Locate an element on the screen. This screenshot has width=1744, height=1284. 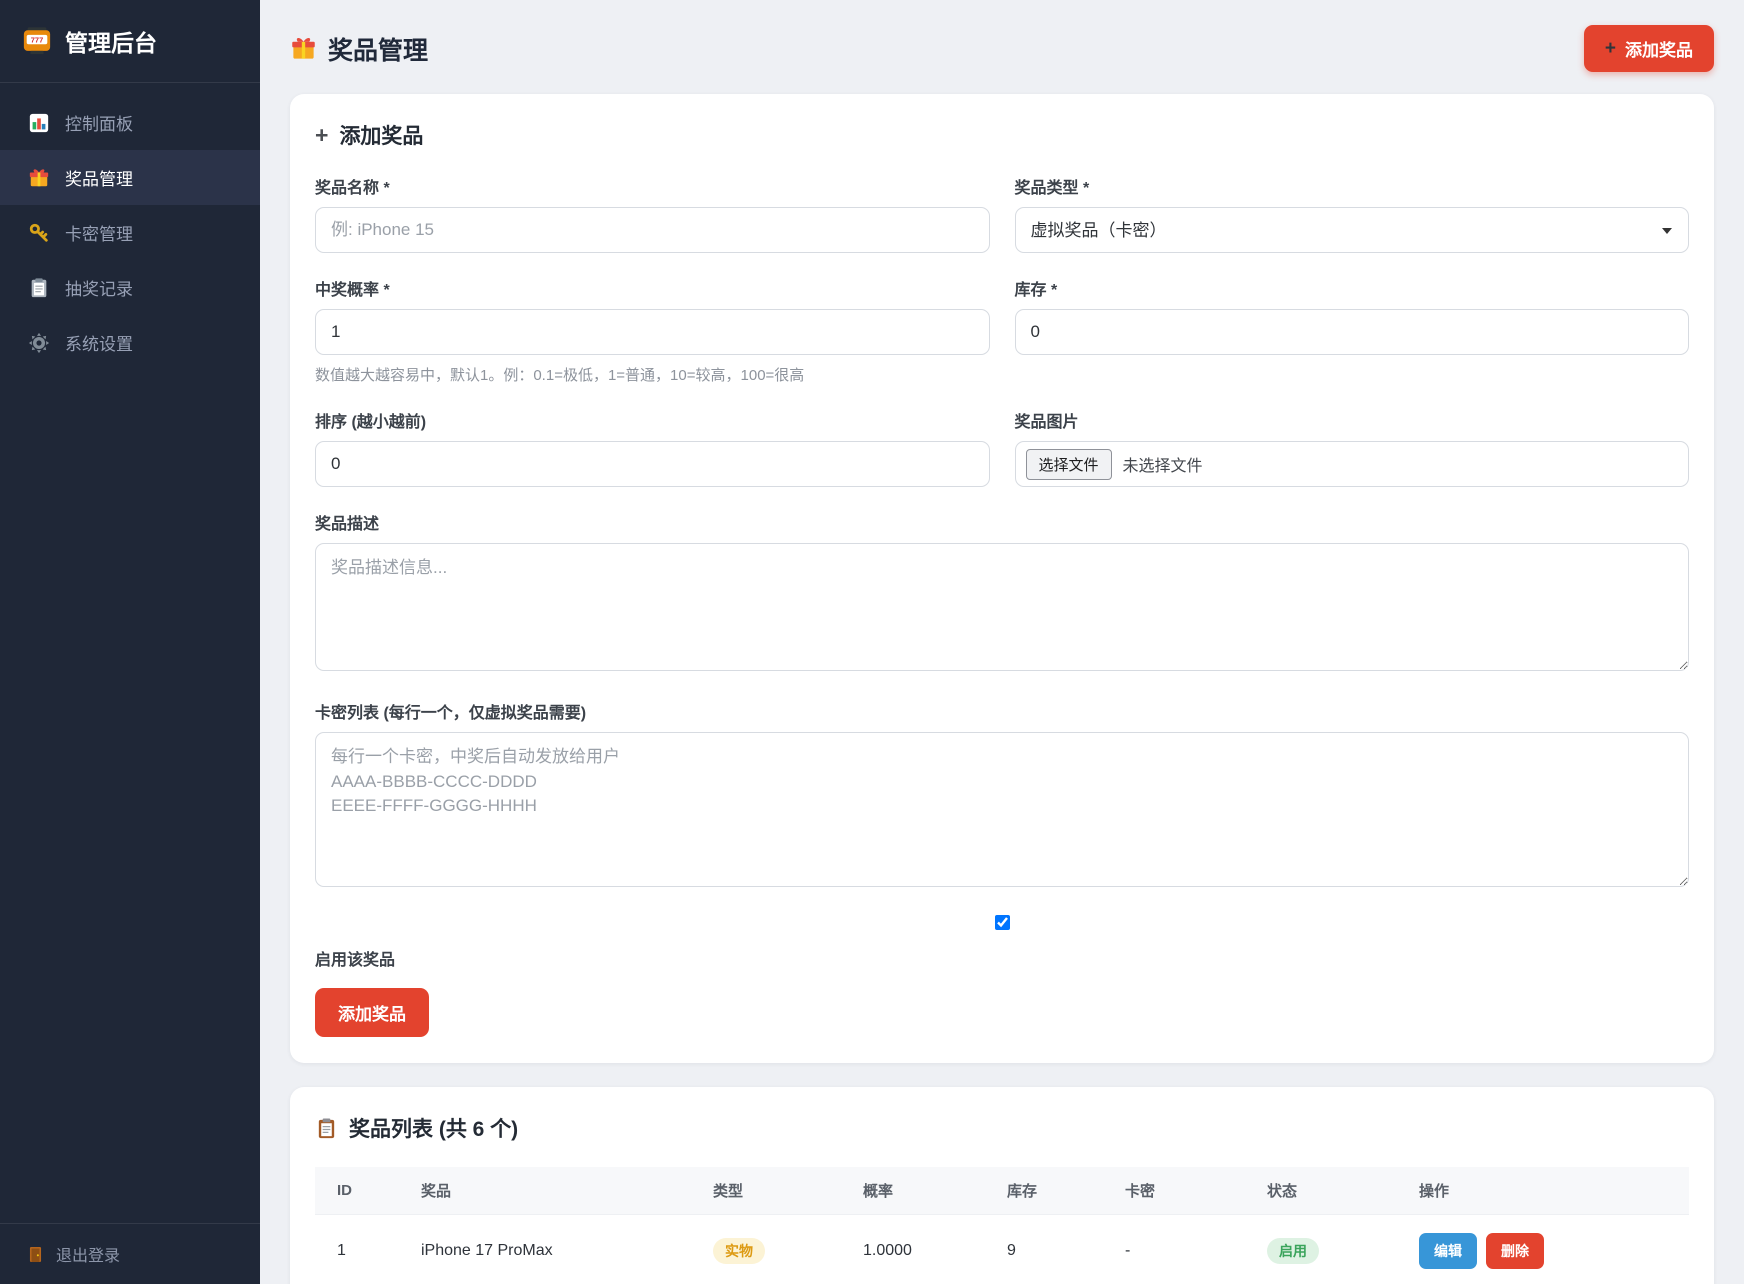
cell-id: 1 is located at coordinates (361, 1249).